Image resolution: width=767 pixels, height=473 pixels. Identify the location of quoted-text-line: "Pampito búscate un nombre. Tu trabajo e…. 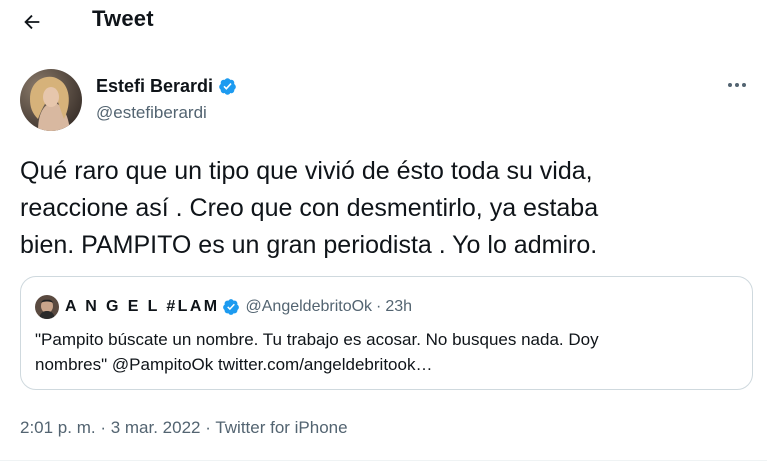
(317, 339).